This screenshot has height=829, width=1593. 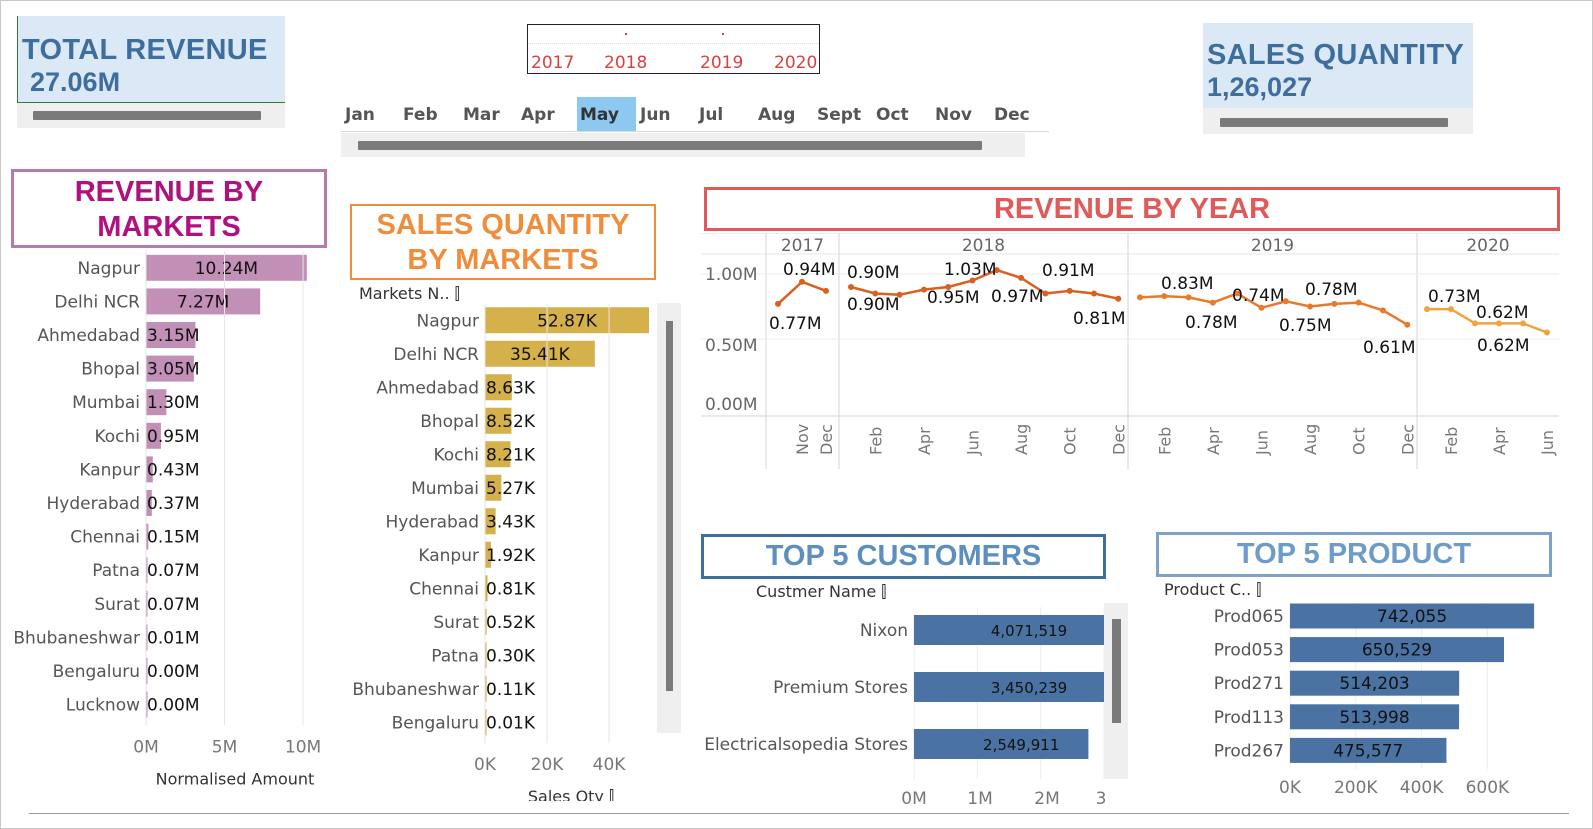 I want to click on x-tick-label: 20K, so click(x=548, y=765).